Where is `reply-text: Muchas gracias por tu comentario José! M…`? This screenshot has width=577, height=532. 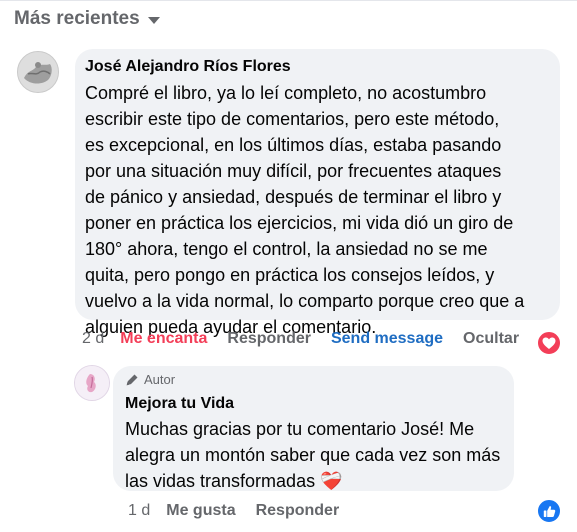 reply-text: Muchas gracias por tu comentario José! M… is located at coordinates (317, 455).